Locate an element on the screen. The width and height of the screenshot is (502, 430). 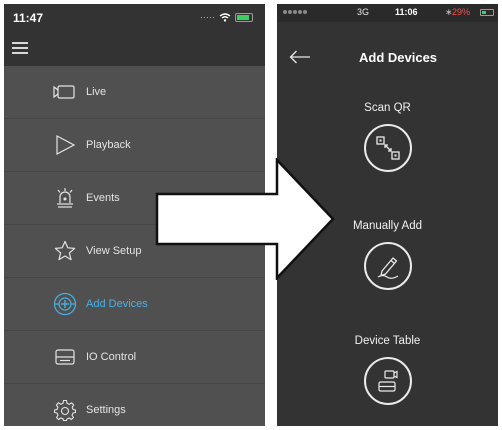
status-time: 11:06 is located at coordinates (406, 12).